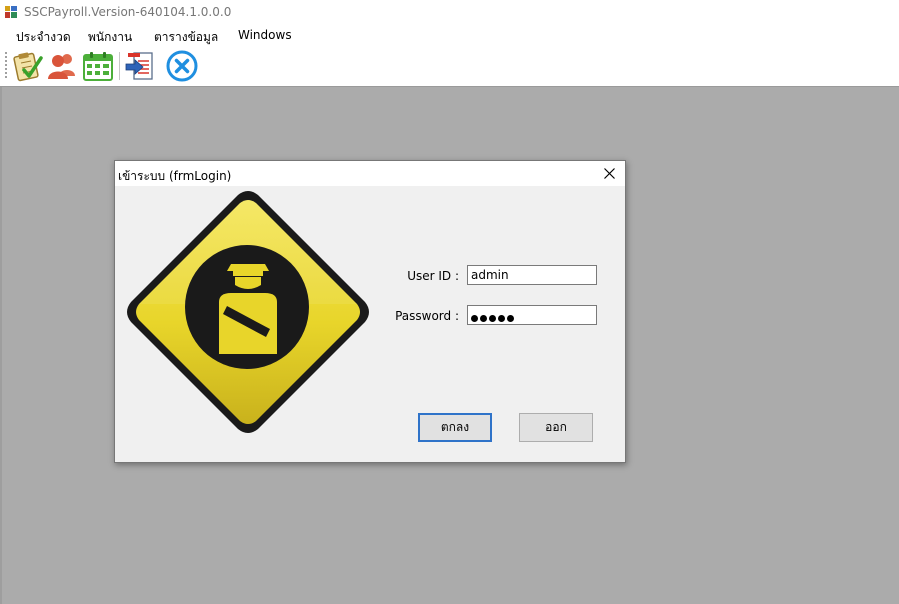 The height and width of the screenshot is (604, 899). I want to click on dialog-close-button, so click(610, 173).